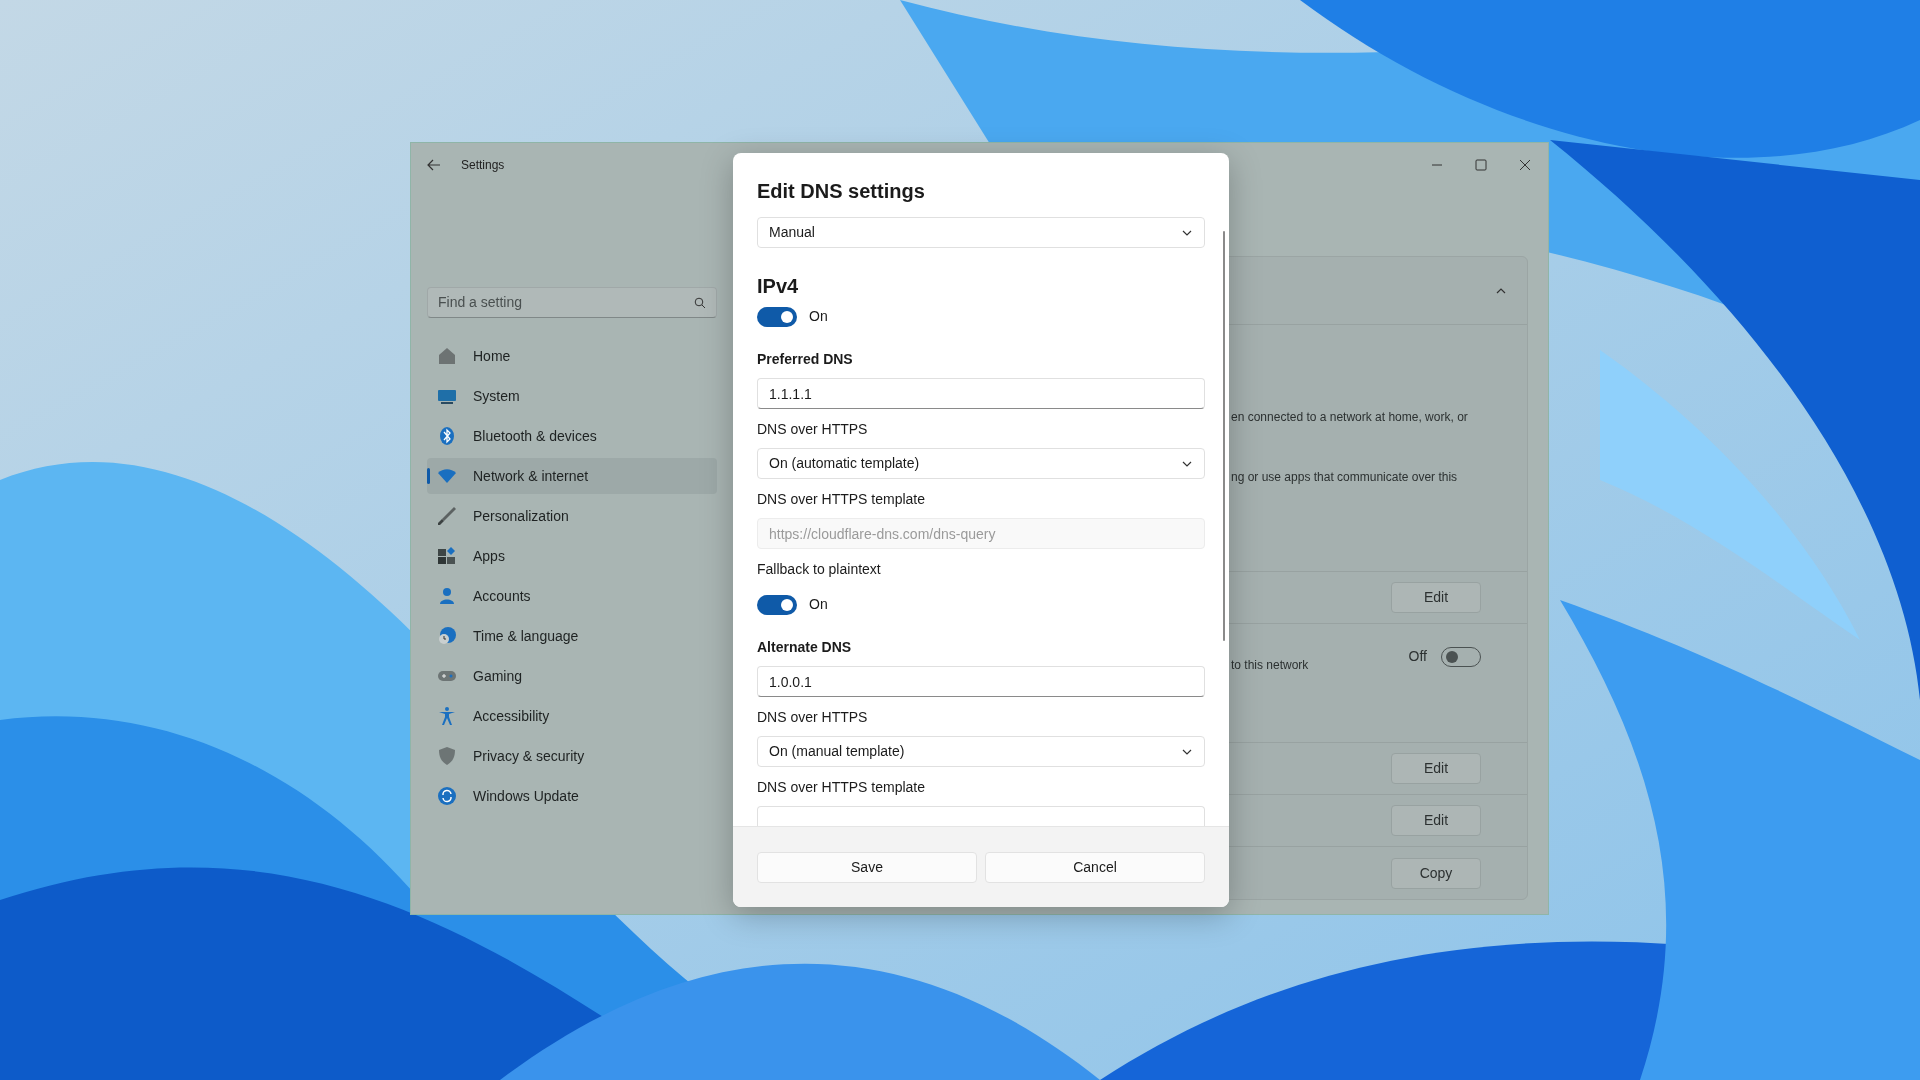 This screenshot has width=1920, height=1080. Describe the element at coordinates (447, 596) in the screenshot. I see `person-icon` at that location.